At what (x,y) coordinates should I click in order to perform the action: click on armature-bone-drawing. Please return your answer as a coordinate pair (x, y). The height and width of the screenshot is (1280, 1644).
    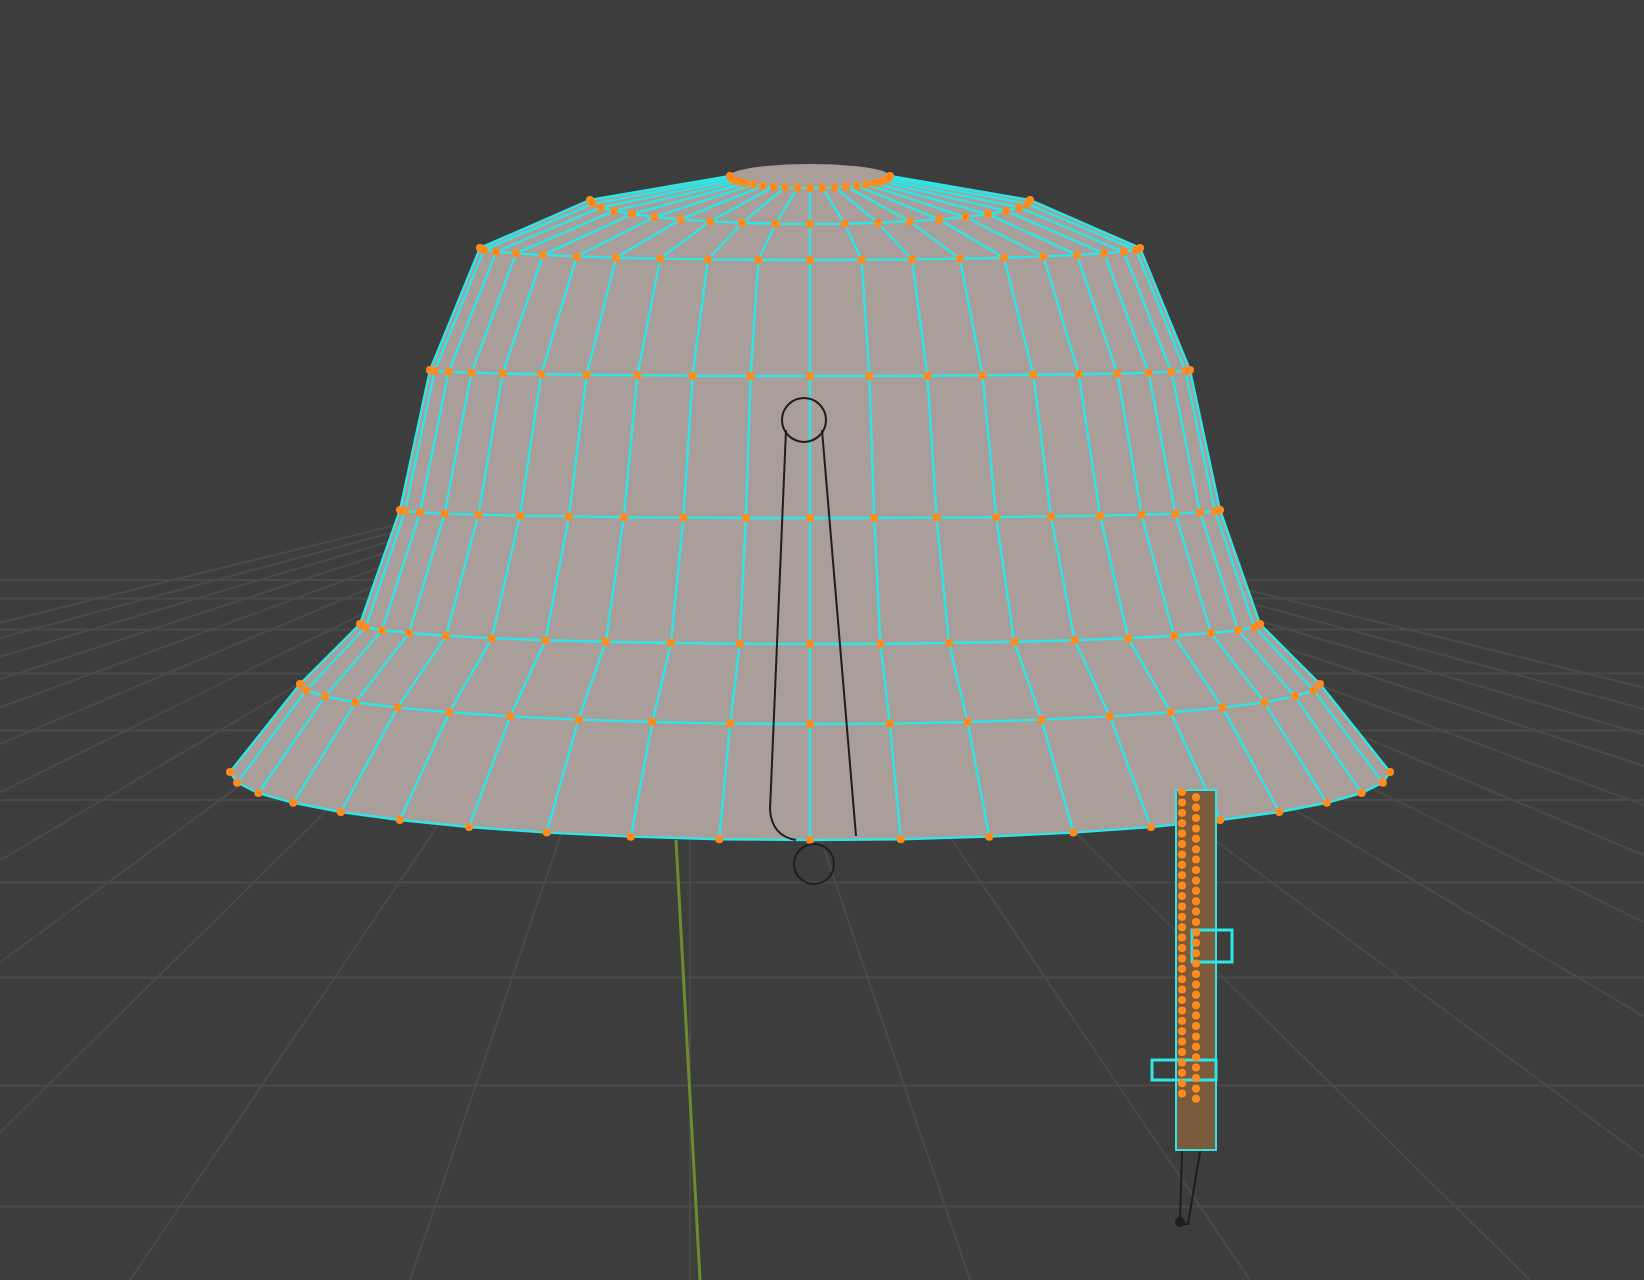
    Looking at the image, I should click on (813, 641).